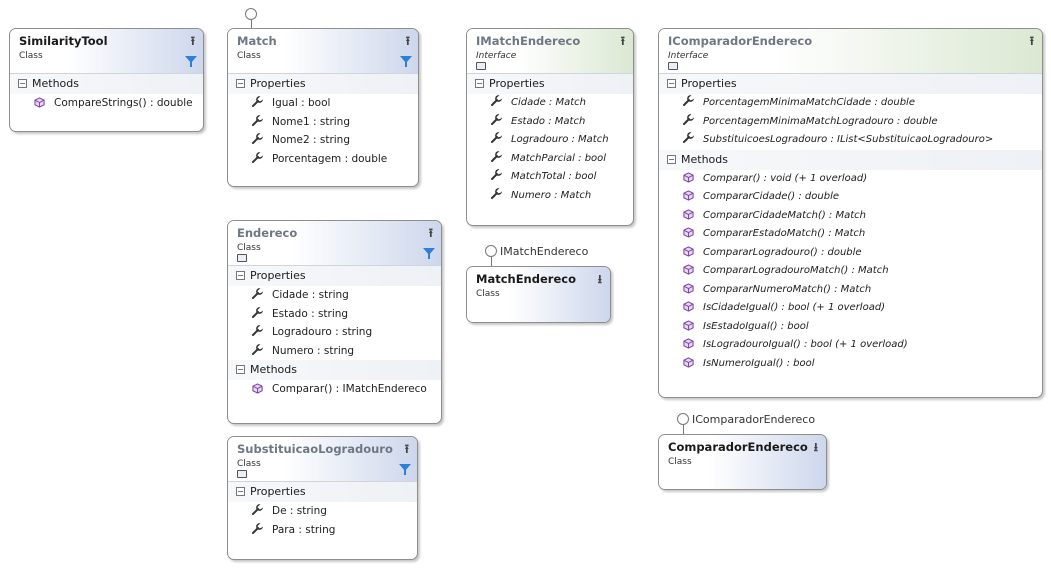 This screenshot has width=1051, height=568. I want to click on method-row: CompararEstadoMatch() : Match, so click(850, 234).